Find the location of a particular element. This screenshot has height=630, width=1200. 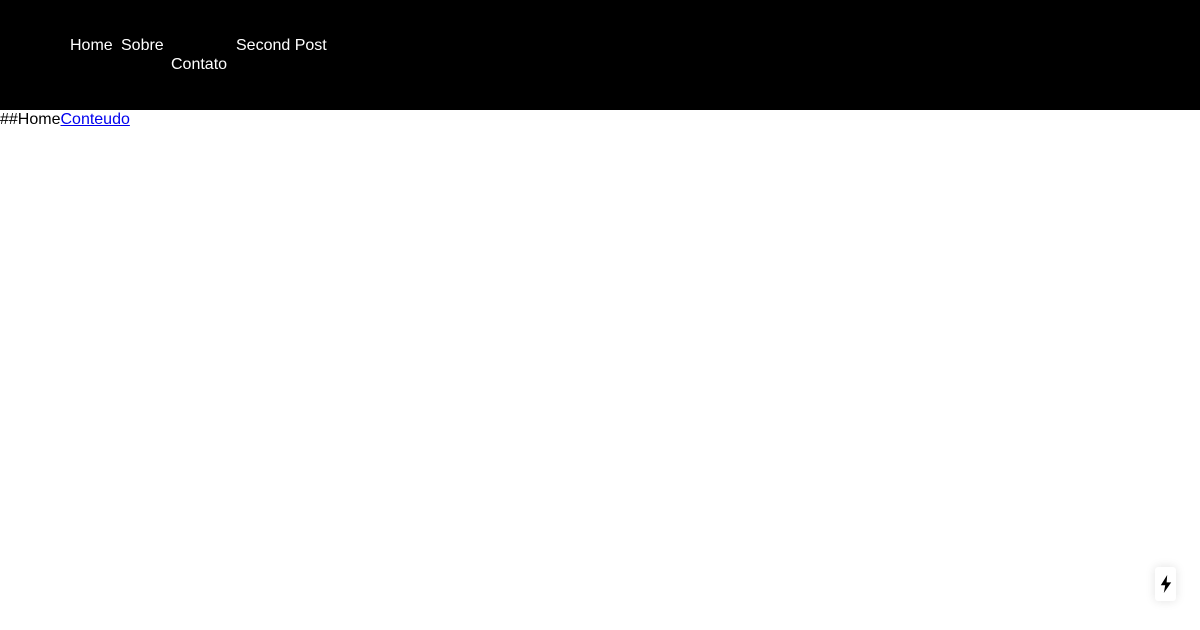

conteudo-link: Conteudo is located at coordinates (94, 119).